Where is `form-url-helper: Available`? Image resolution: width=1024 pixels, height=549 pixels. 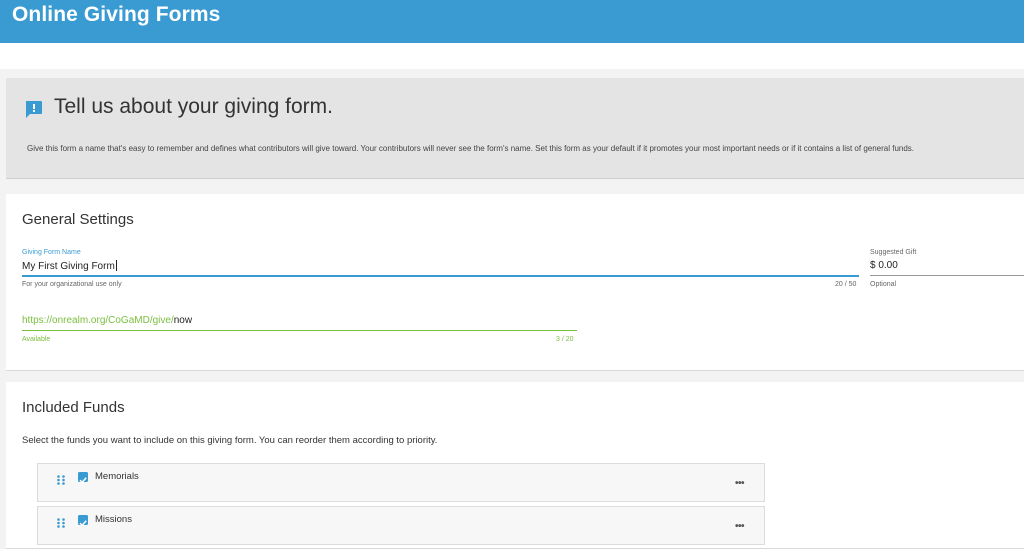
form-url-helper: Available is located at coordinates (36, 339).